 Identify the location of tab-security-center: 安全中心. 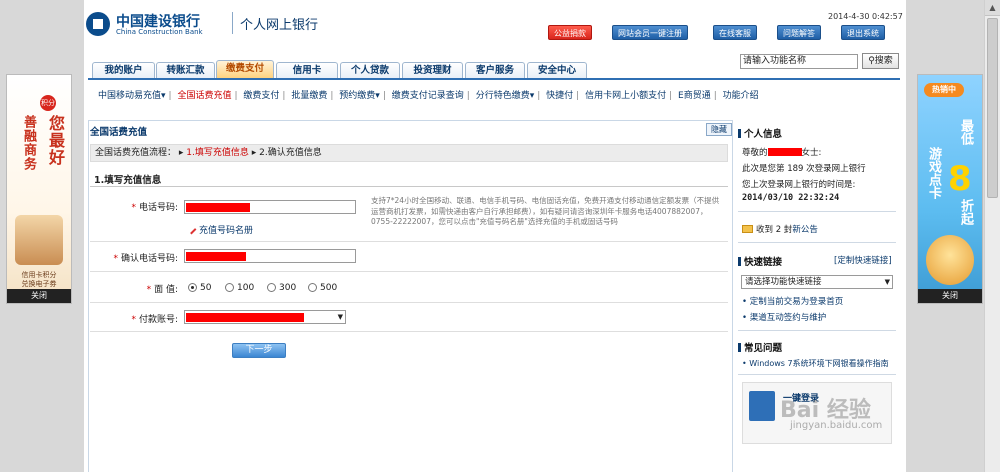
(557, 70).